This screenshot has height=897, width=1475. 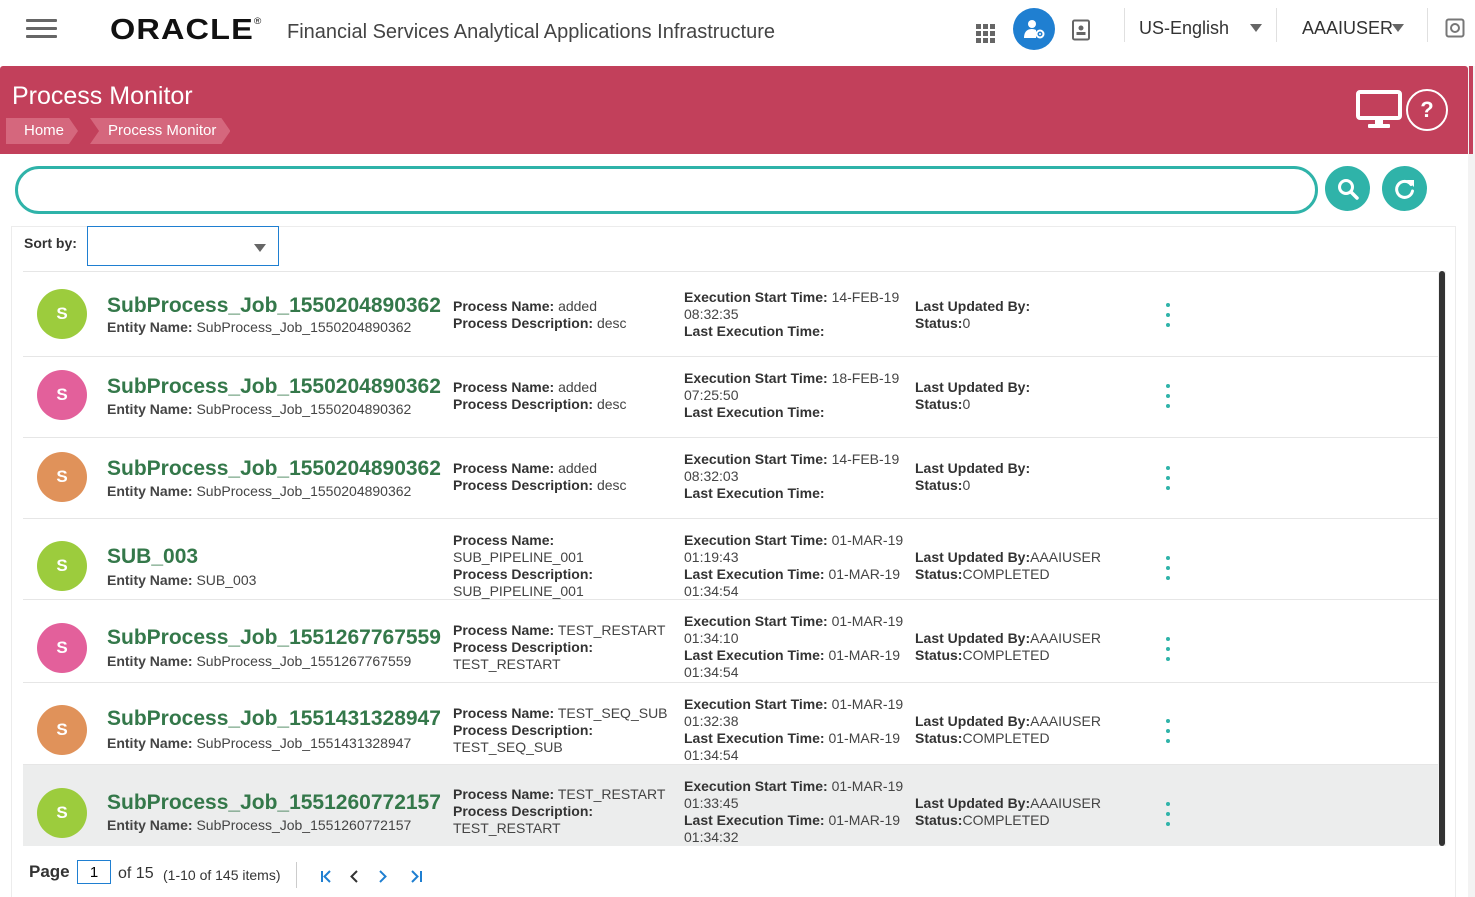 I want to click on user-settings-icon, so click(x=1034, y=29).